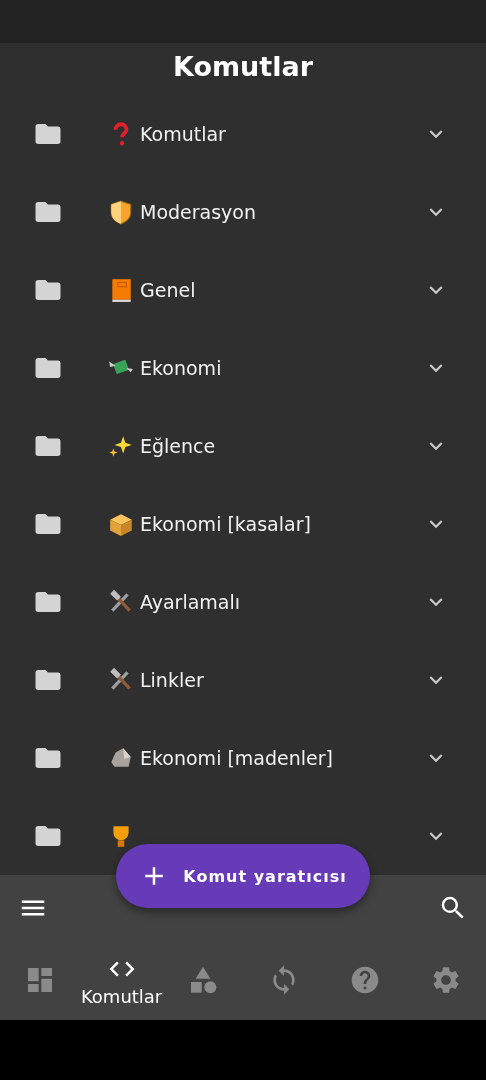 The image size is (486, 1080). I want to click on folder-label: Genel, so click(168, 290).